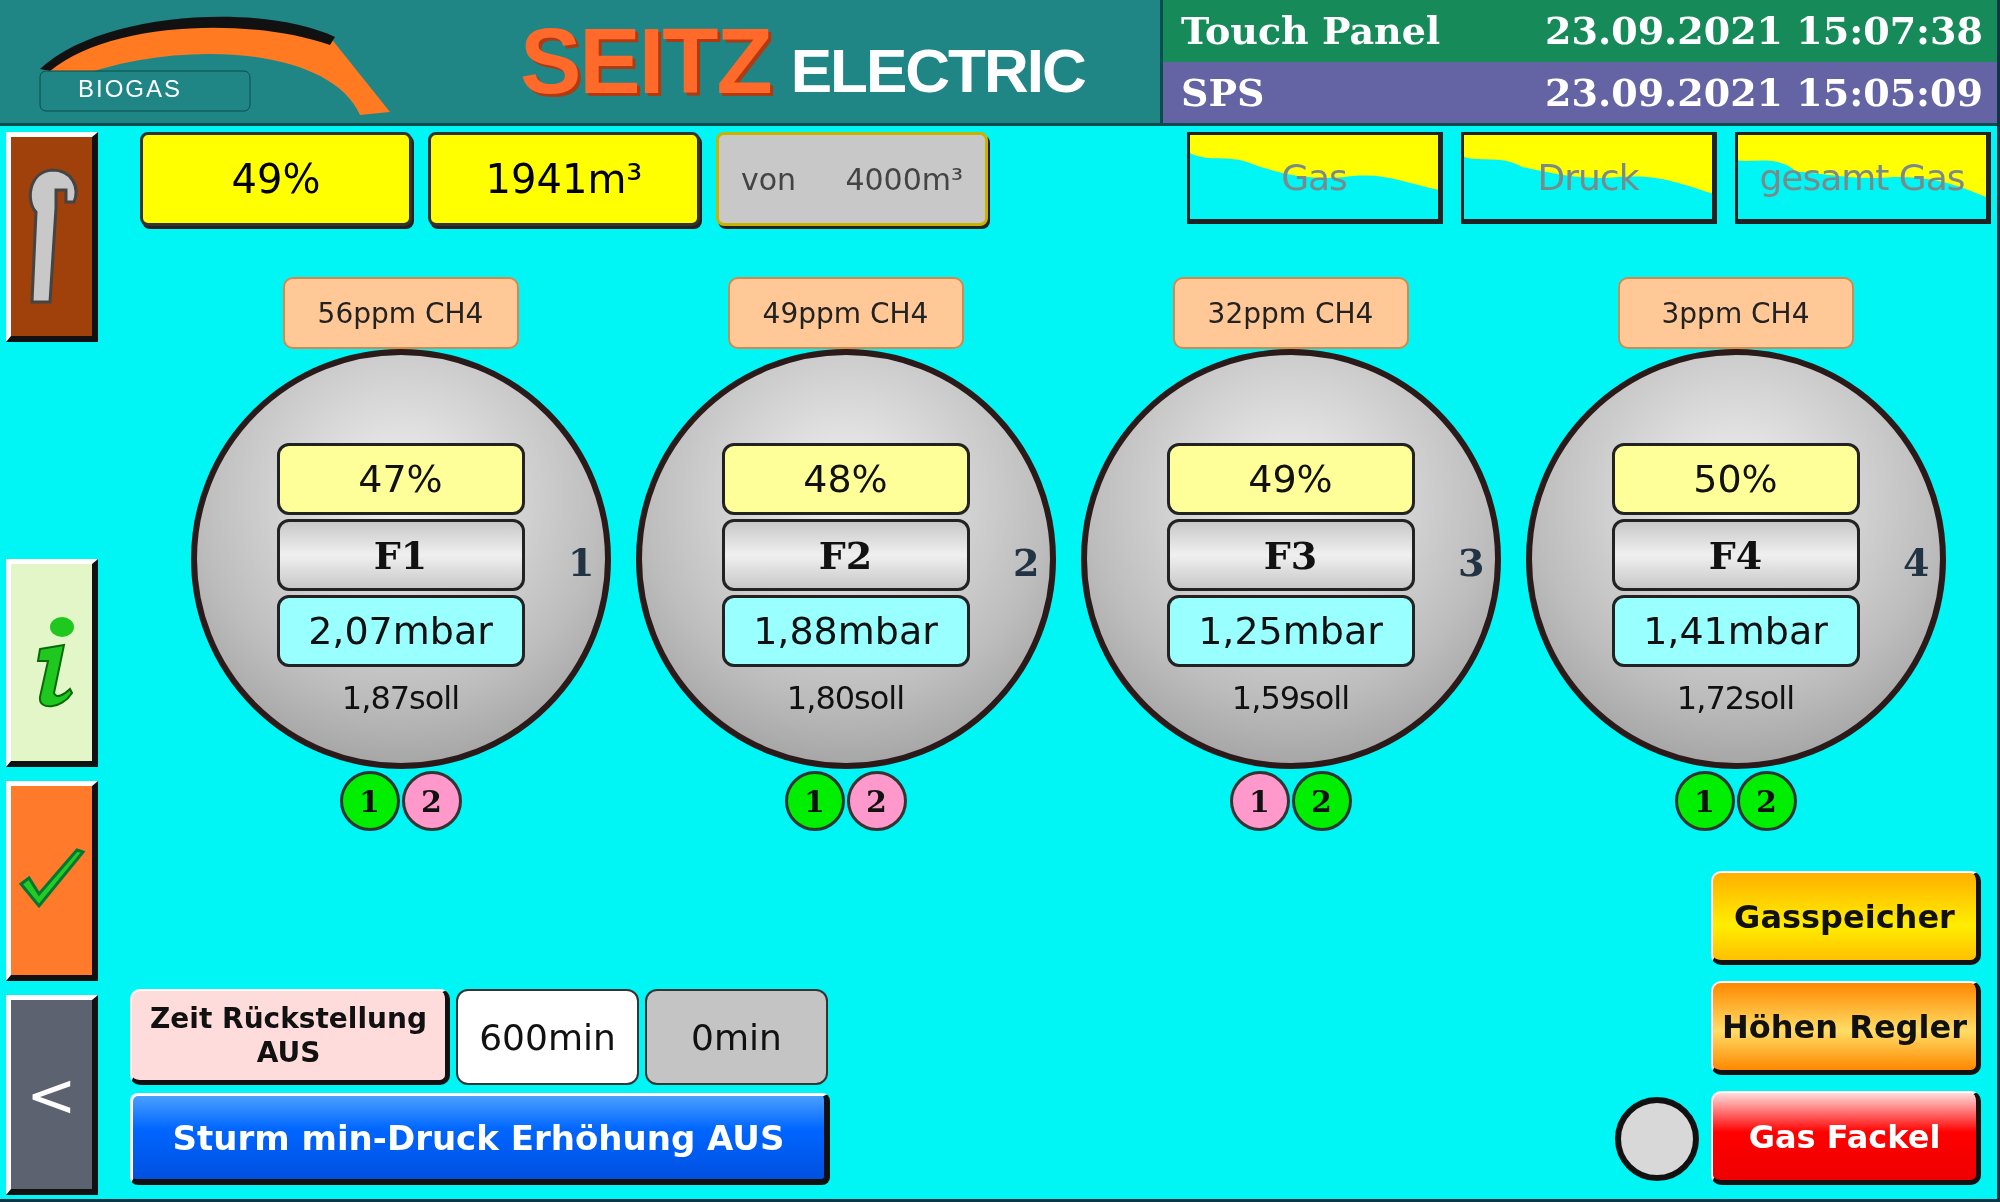 This screenshot has width=2000, height=1202. What do you see at coordinates (845, 313) in the screenshot?
I see `methane-reading: 49ppm CH4` at bounding box center [845, 313].